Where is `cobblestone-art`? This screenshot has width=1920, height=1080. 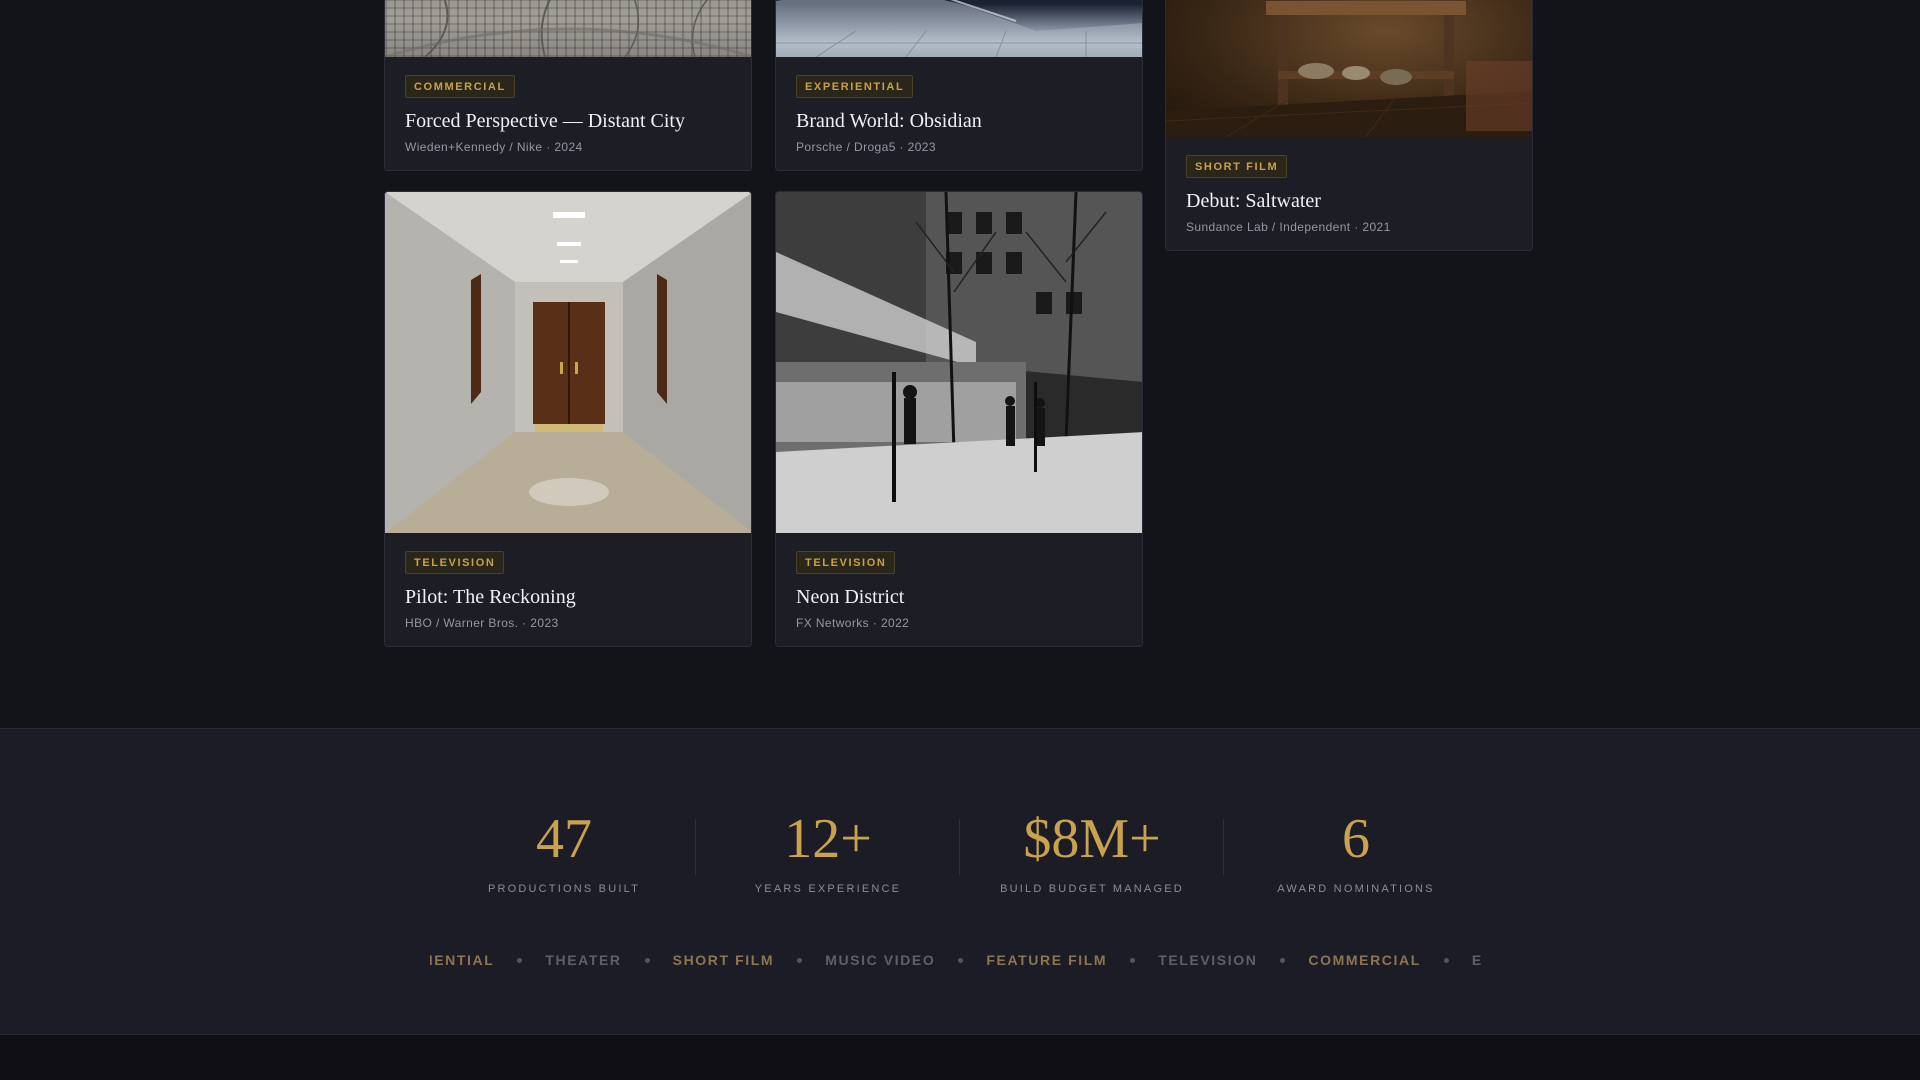 cobblestone-art is located at coordinates (568, 28).